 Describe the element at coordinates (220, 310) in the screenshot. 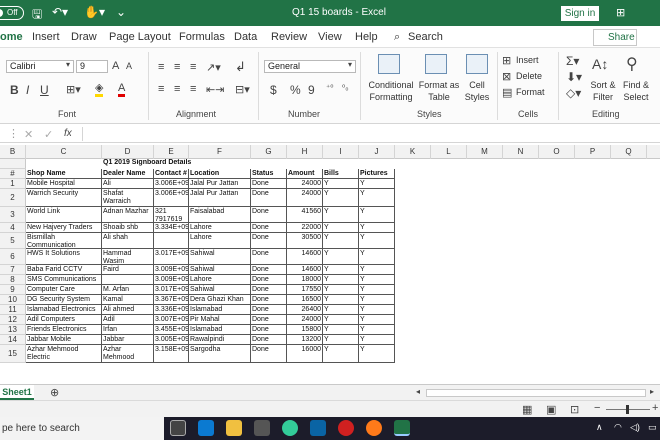

I see `data-cell: Islamabad` at that location.